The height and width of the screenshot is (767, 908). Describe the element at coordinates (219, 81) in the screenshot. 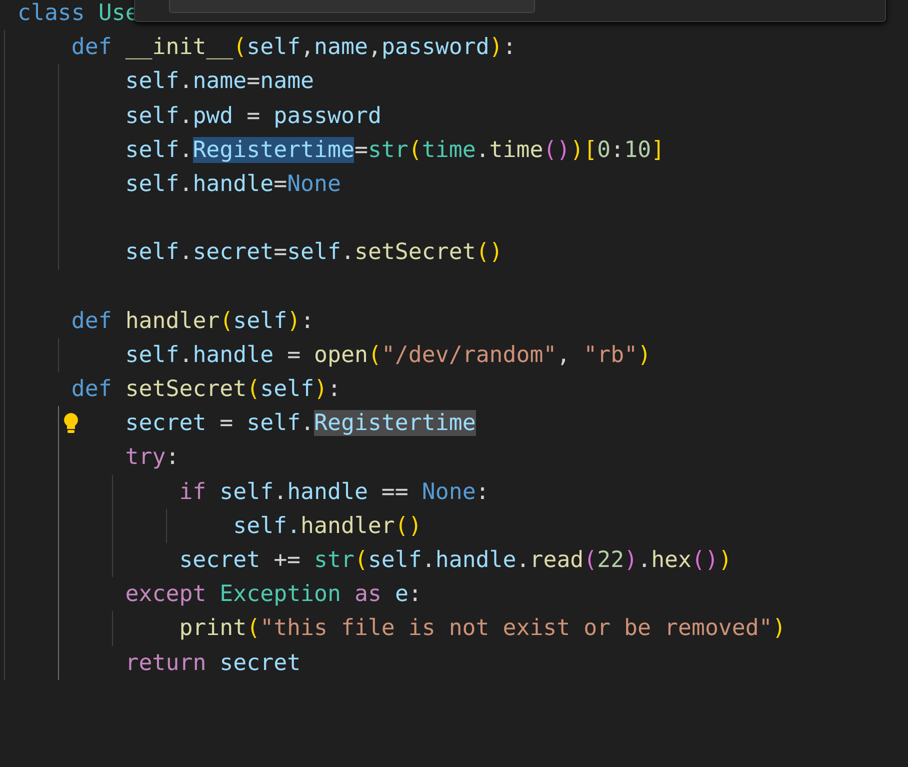

I see `code-line: self.name=name` at that location.